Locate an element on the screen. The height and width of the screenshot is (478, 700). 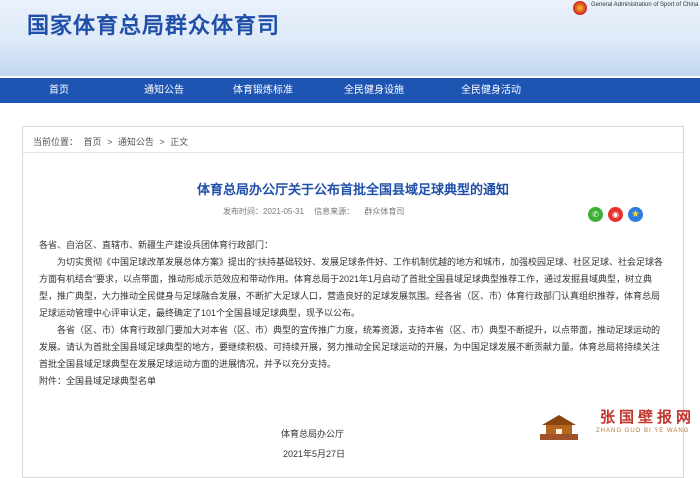
nav-item-notices: 通知公告 is located at coordinates (164, 90).